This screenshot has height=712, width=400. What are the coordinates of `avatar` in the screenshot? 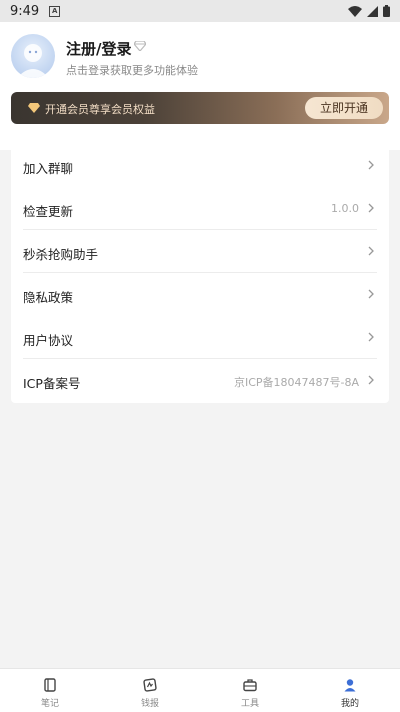 It's located at (33, 56).